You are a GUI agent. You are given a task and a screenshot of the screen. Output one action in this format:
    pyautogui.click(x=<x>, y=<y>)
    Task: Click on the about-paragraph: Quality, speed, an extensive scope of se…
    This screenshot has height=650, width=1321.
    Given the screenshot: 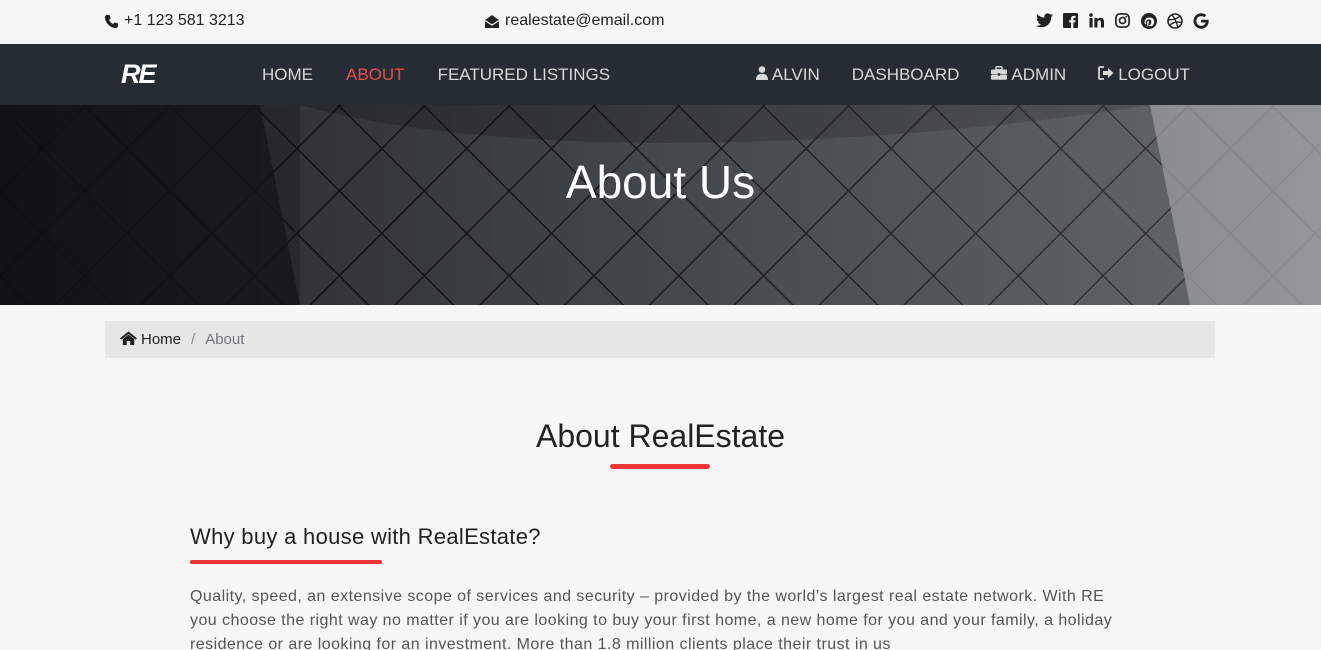 What is the action you would take?
    pyautogui.click(x=651, y=619)
    